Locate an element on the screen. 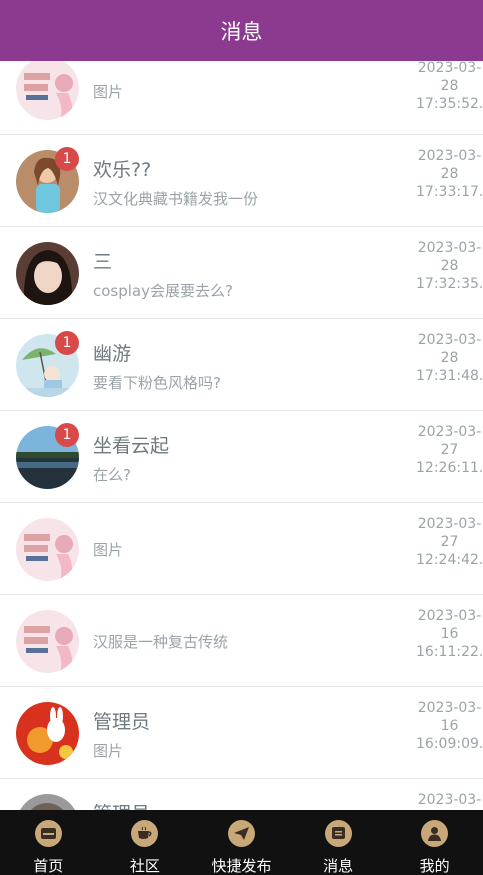  send-icon is located at coordinates (241, 833).